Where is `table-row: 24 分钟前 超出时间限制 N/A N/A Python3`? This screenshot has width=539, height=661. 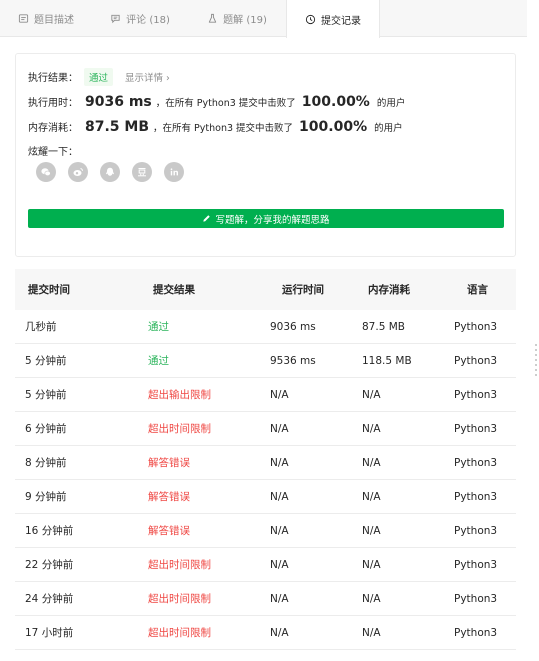 table-row: 24 分钟前 超出时间限制 N/A N/A Python3 is located at coordinates (265, 599).